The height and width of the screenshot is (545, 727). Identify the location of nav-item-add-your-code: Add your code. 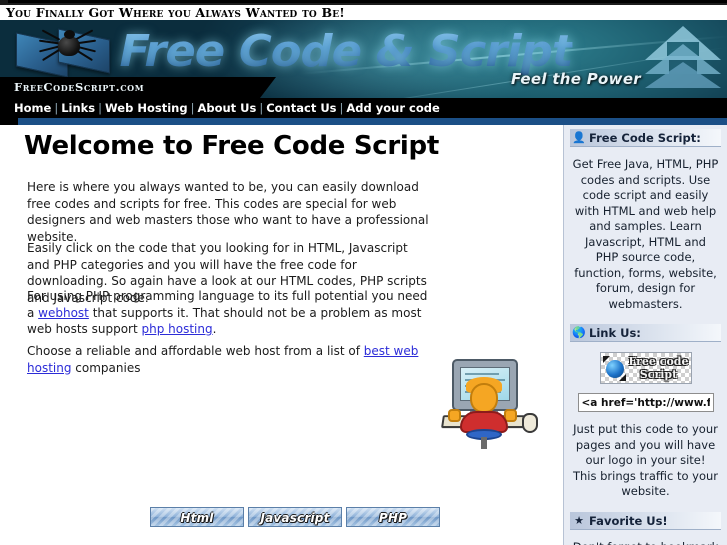
(392, 108).